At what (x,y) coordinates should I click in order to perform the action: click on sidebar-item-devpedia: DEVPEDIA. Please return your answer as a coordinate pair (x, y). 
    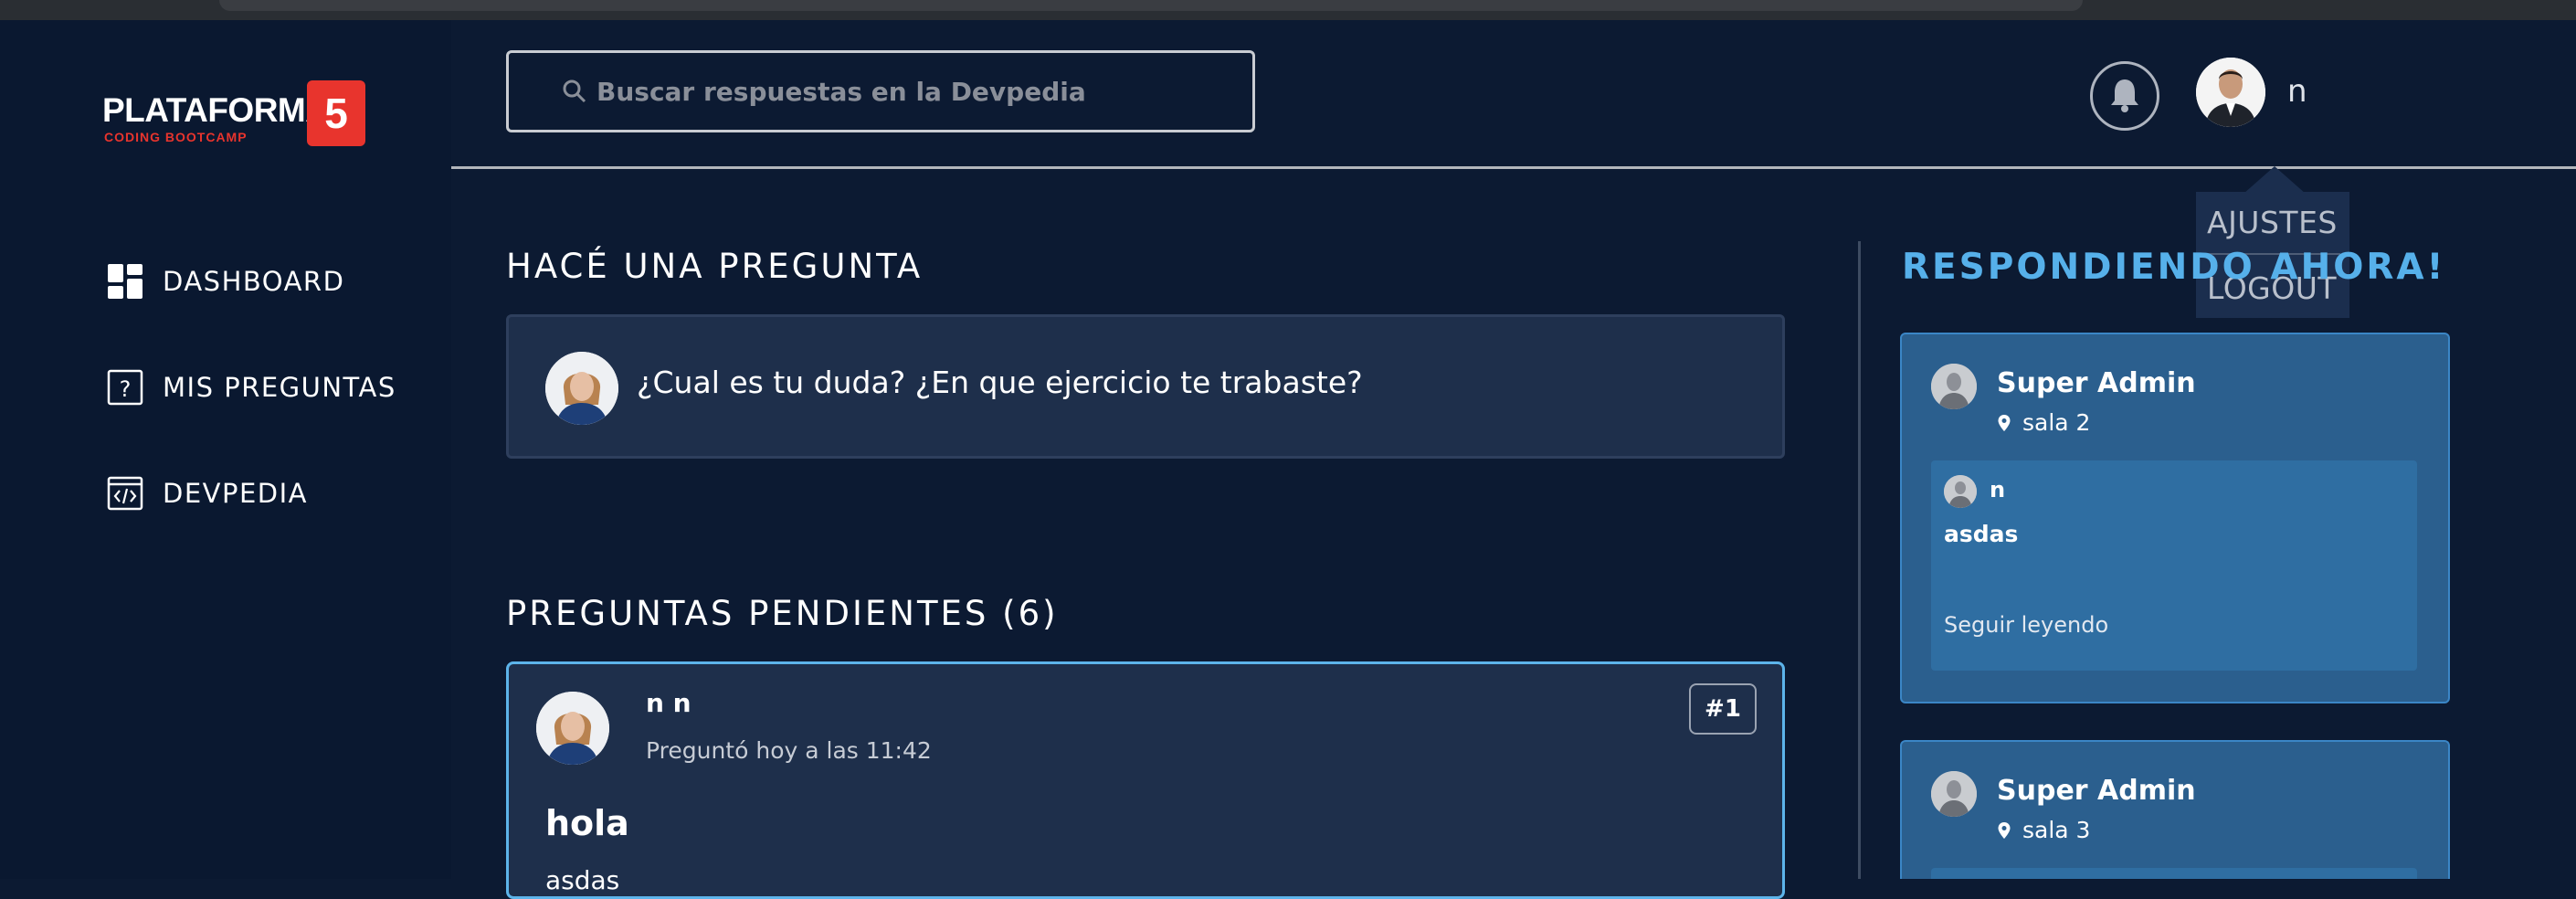
    Looking at the image, I should click on (207, 493).